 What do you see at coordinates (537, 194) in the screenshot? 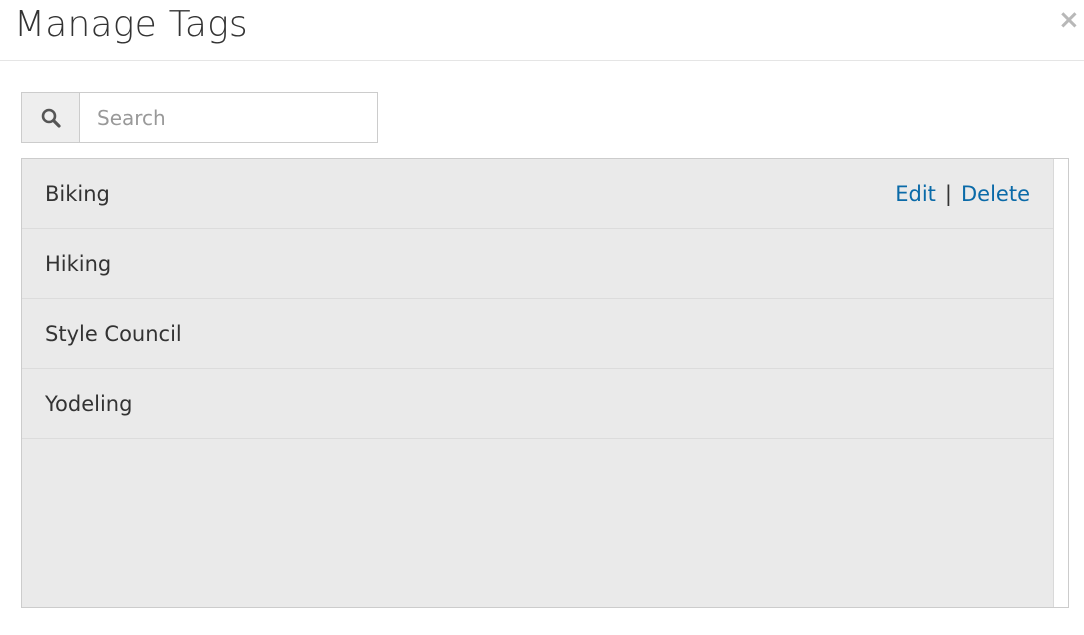
I see `tag-row-biking: Biking Edit | Delete` at bounding box center [537, 194].